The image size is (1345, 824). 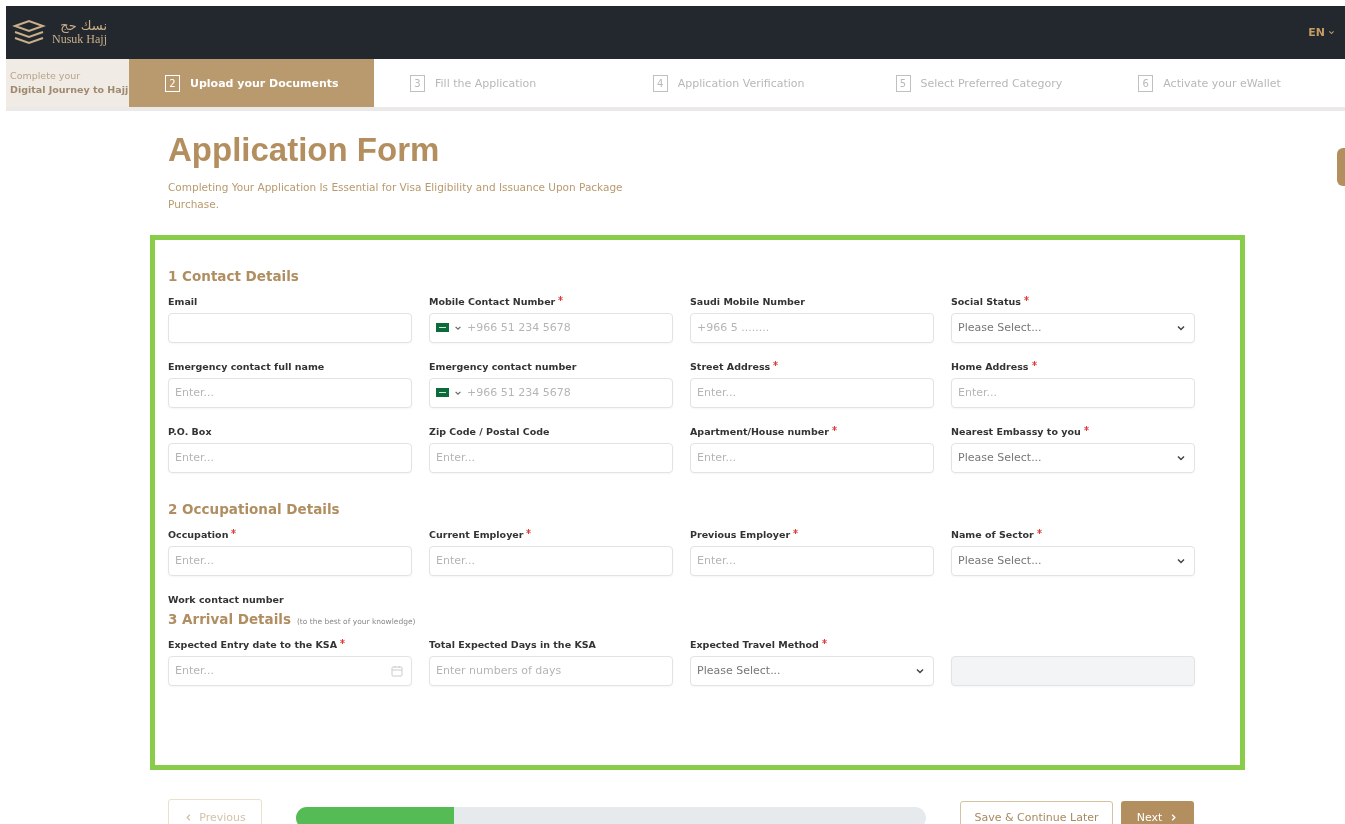 I want to click on next-button: Next, so click(x=1157, y=812).